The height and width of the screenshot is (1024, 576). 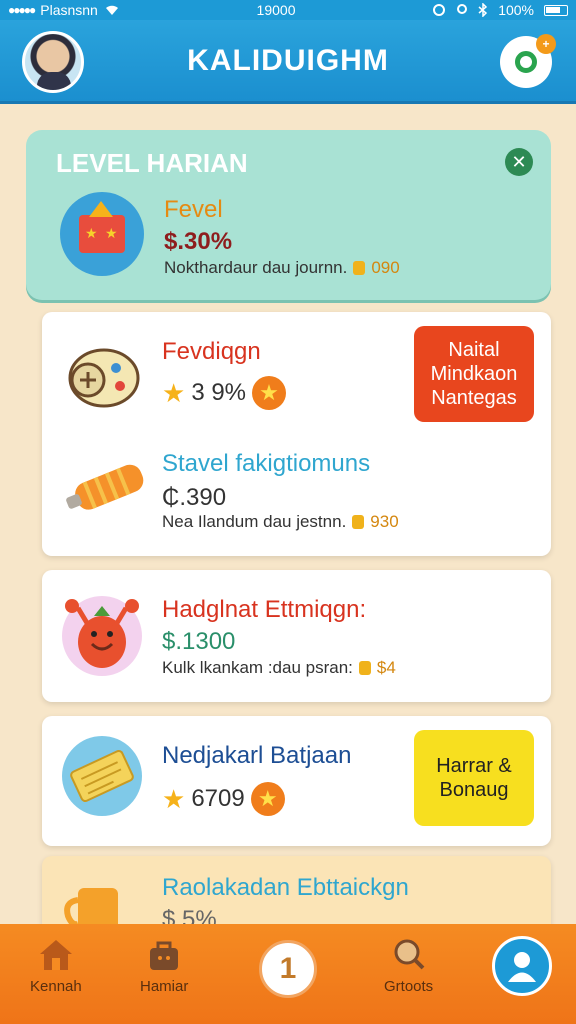 What do you see at coordinates (256, 267) in the screenshot?
I see `level-item-desc-text: Nokthardaur dau journn.` at bounding box center [256, 267].